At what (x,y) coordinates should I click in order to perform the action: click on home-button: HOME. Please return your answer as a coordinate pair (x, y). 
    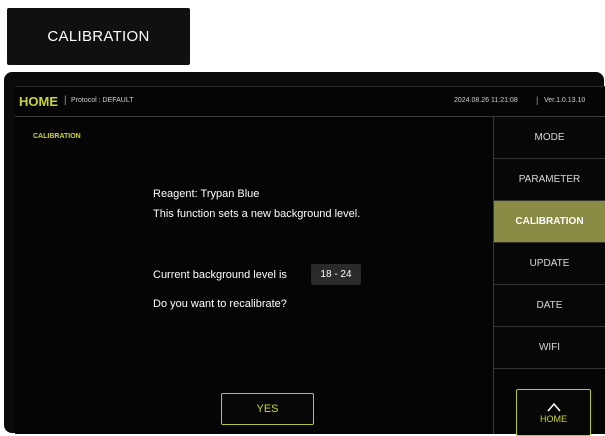
    Looking at the image, I should click on (553, 412).